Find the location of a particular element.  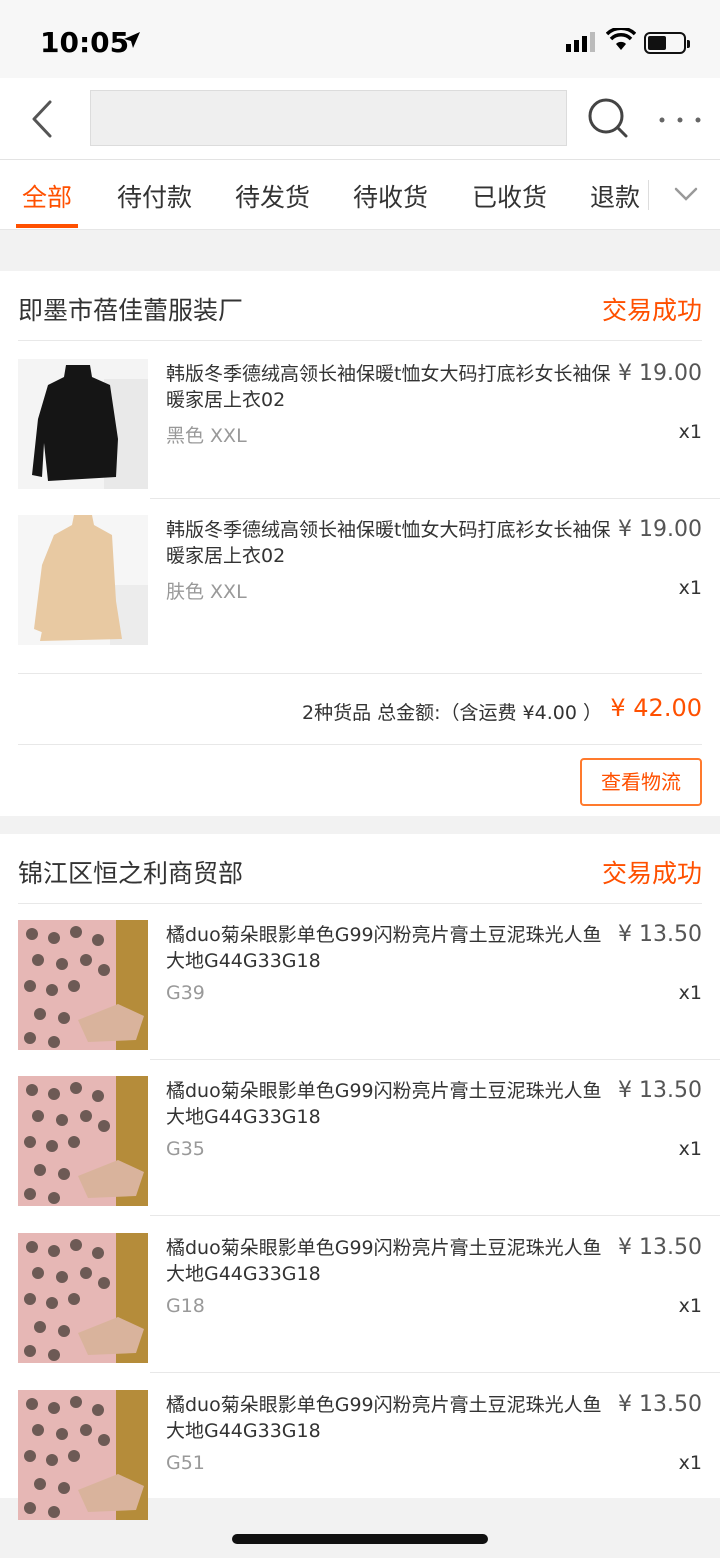

shop-header: 即墨市蓓佳蕾服装厂 交易成功 is located at coordinates (360, 306).